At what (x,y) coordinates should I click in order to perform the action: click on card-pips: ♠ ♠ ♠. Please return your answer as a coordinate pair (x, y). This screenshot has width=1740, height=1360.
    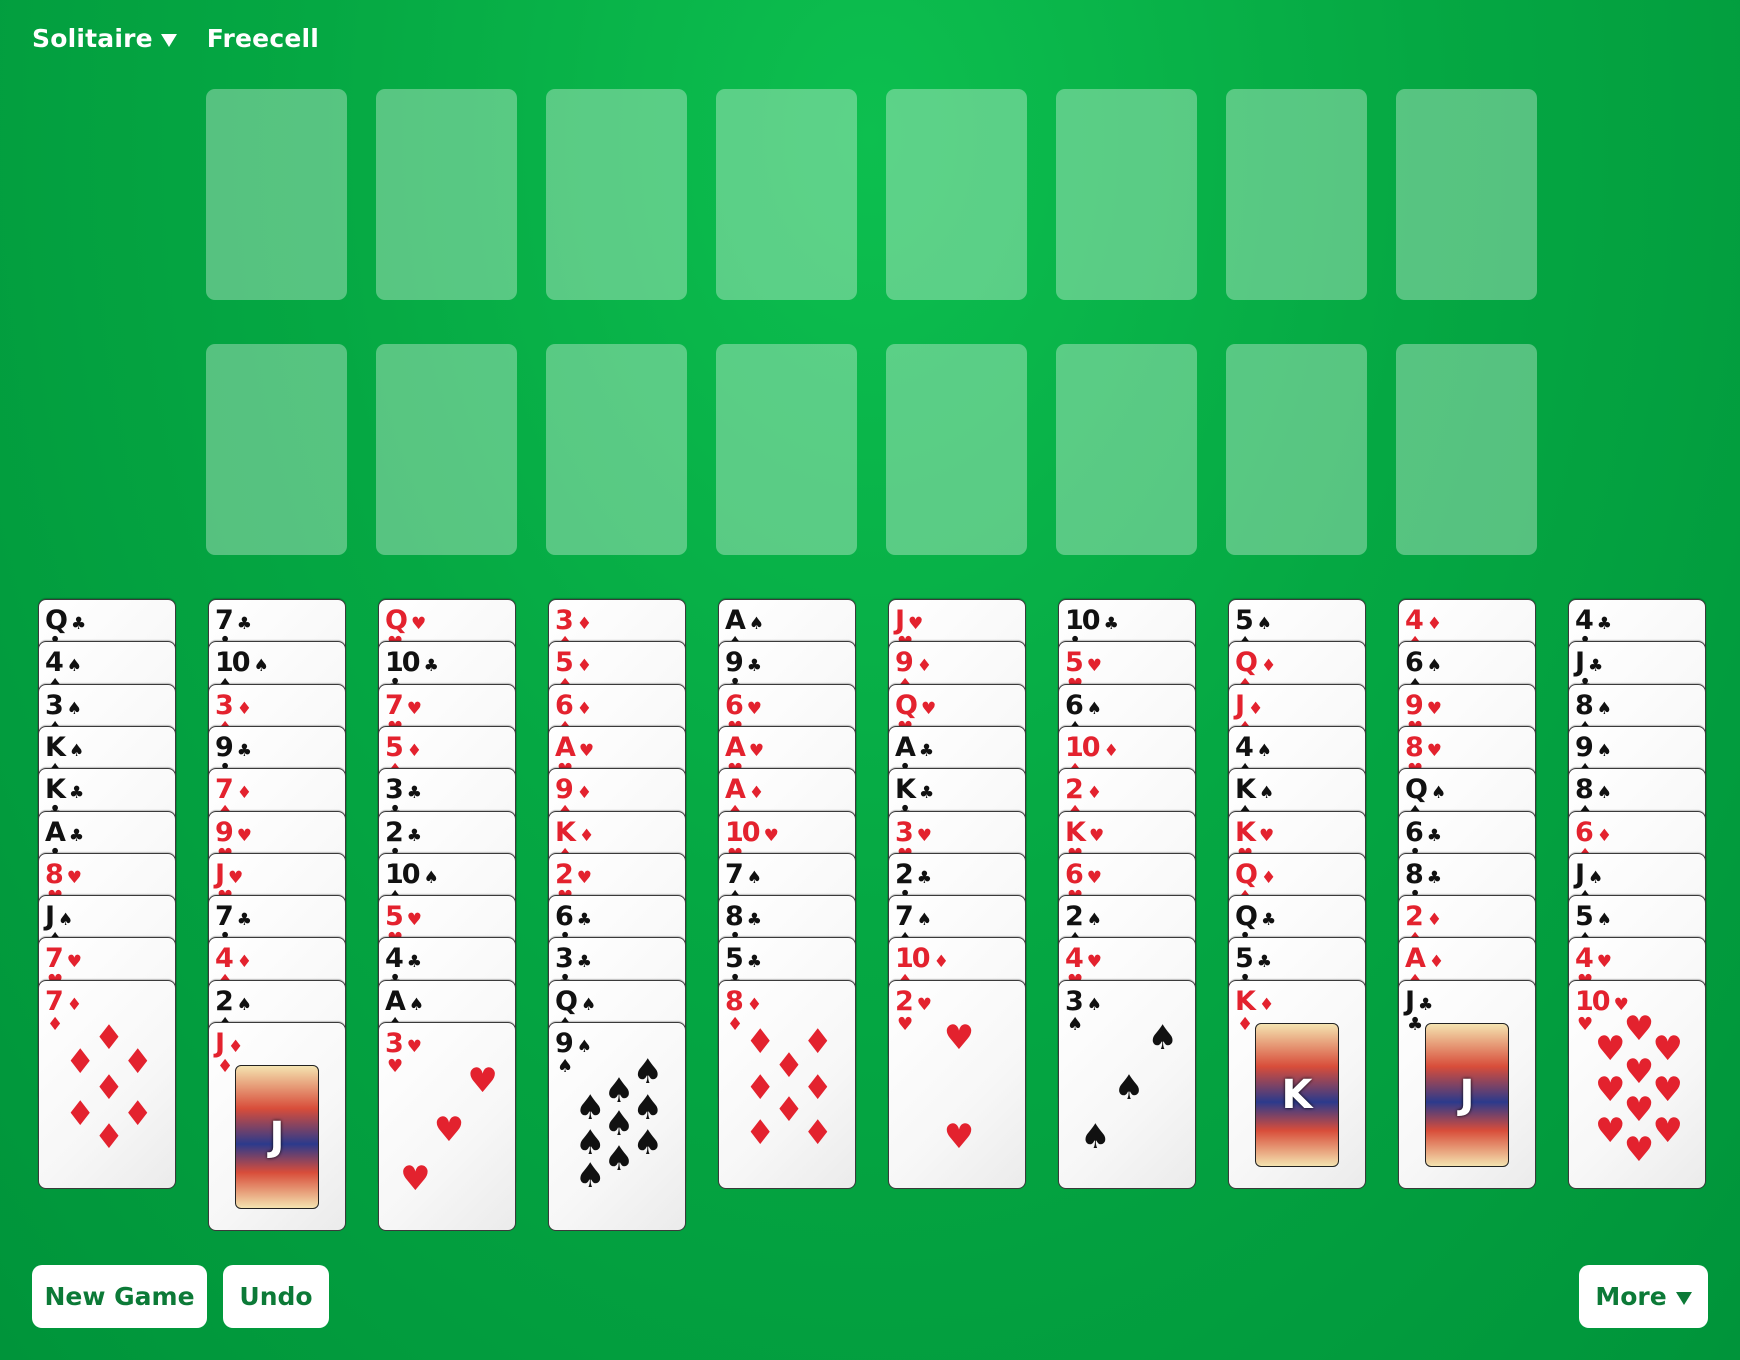
    Looking at the image, I should click on (1129, 1086).